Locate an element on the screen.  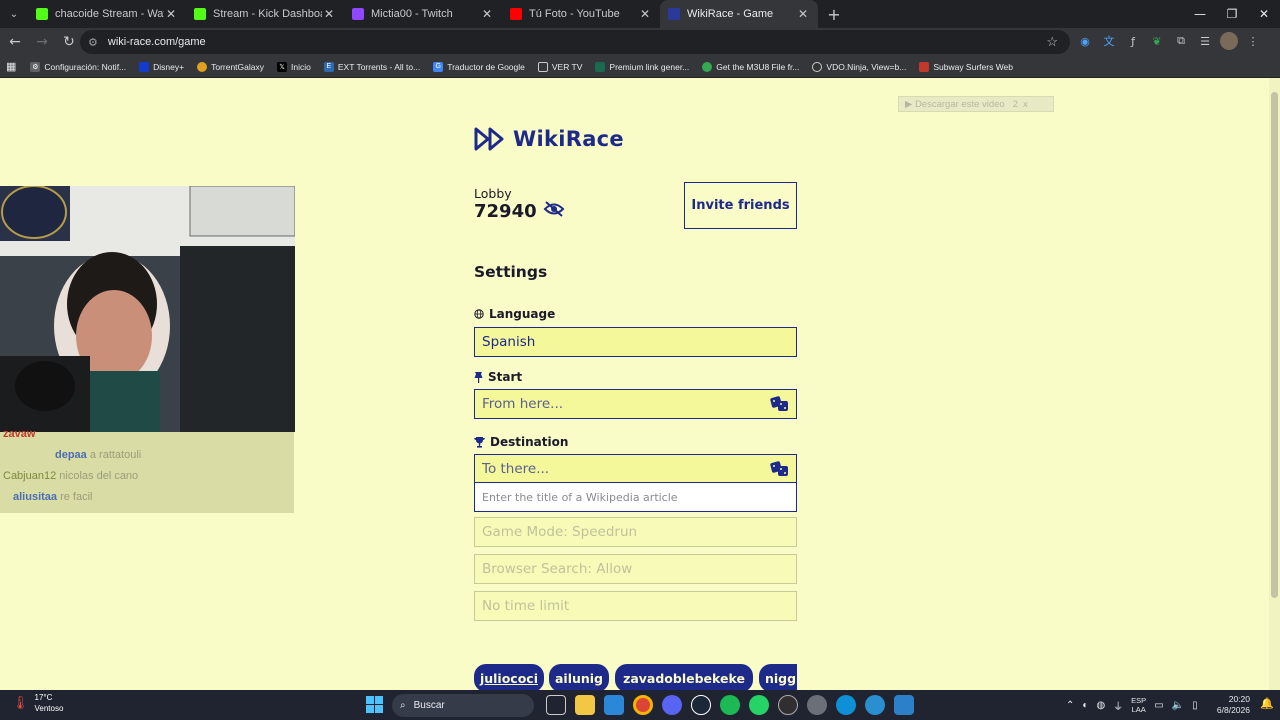
battery-icon: ▯ is located at coordinates (1195, 705).